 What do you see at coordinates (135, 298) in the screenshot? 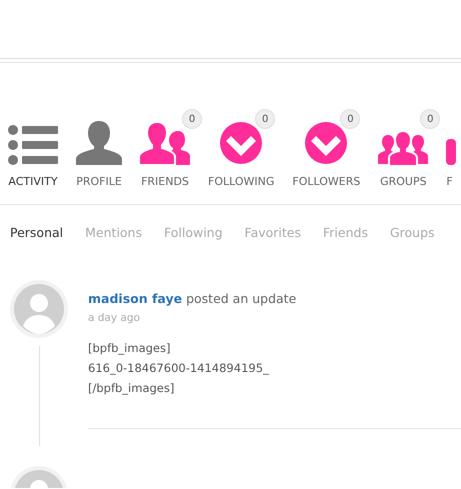
I see `user-link: madison faye` at bounding box center [135, 298].